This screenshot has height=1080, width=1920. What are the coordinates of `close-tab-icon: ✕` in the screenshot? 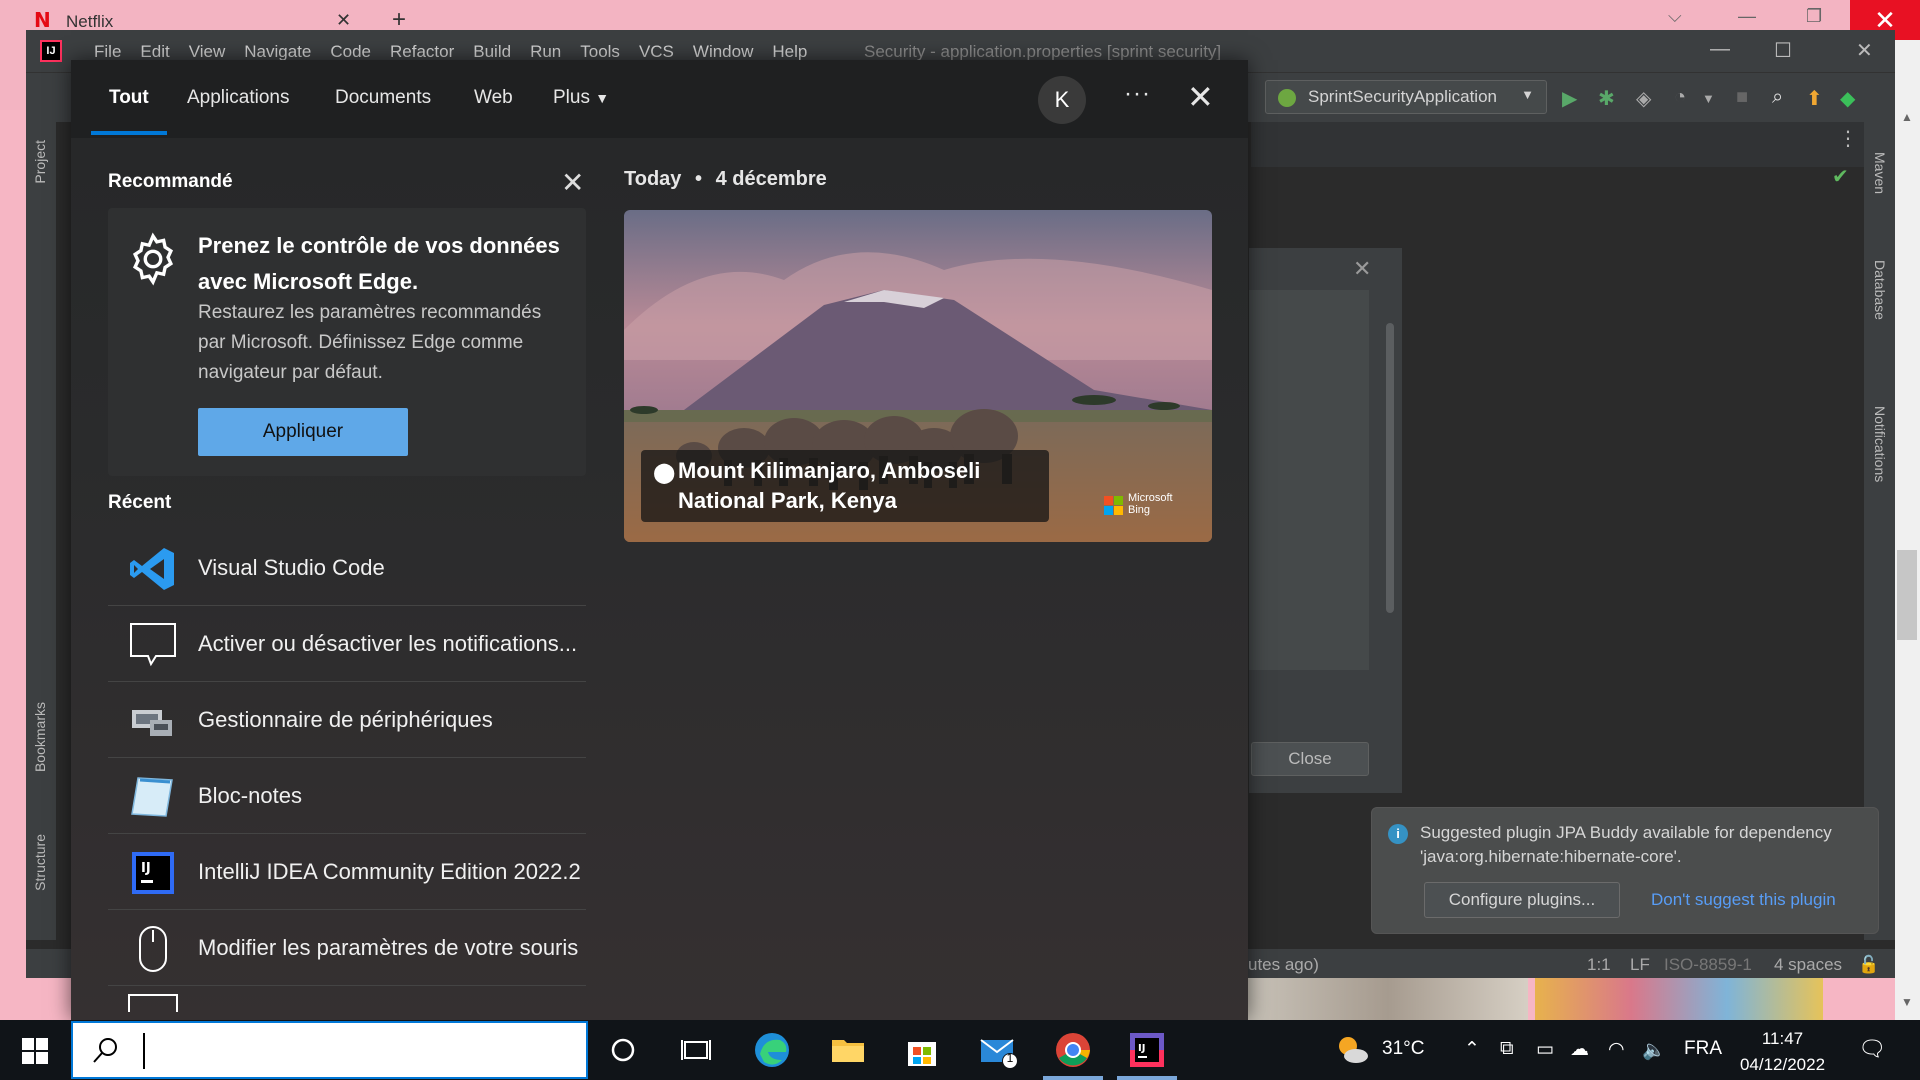 It's located at (343, 20).